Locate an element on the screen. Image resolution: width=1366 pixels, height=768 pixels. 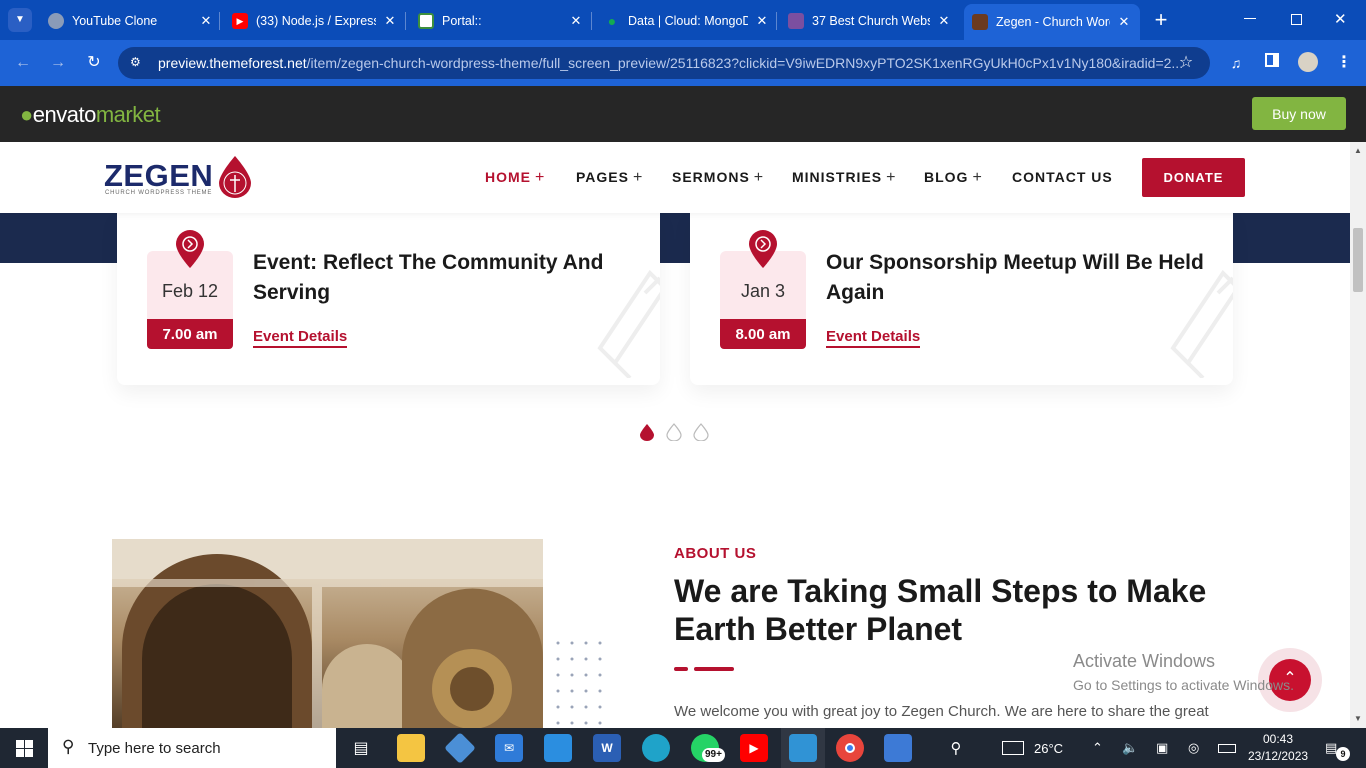
microsoft-store-icon is located at coordinates (558, 748).